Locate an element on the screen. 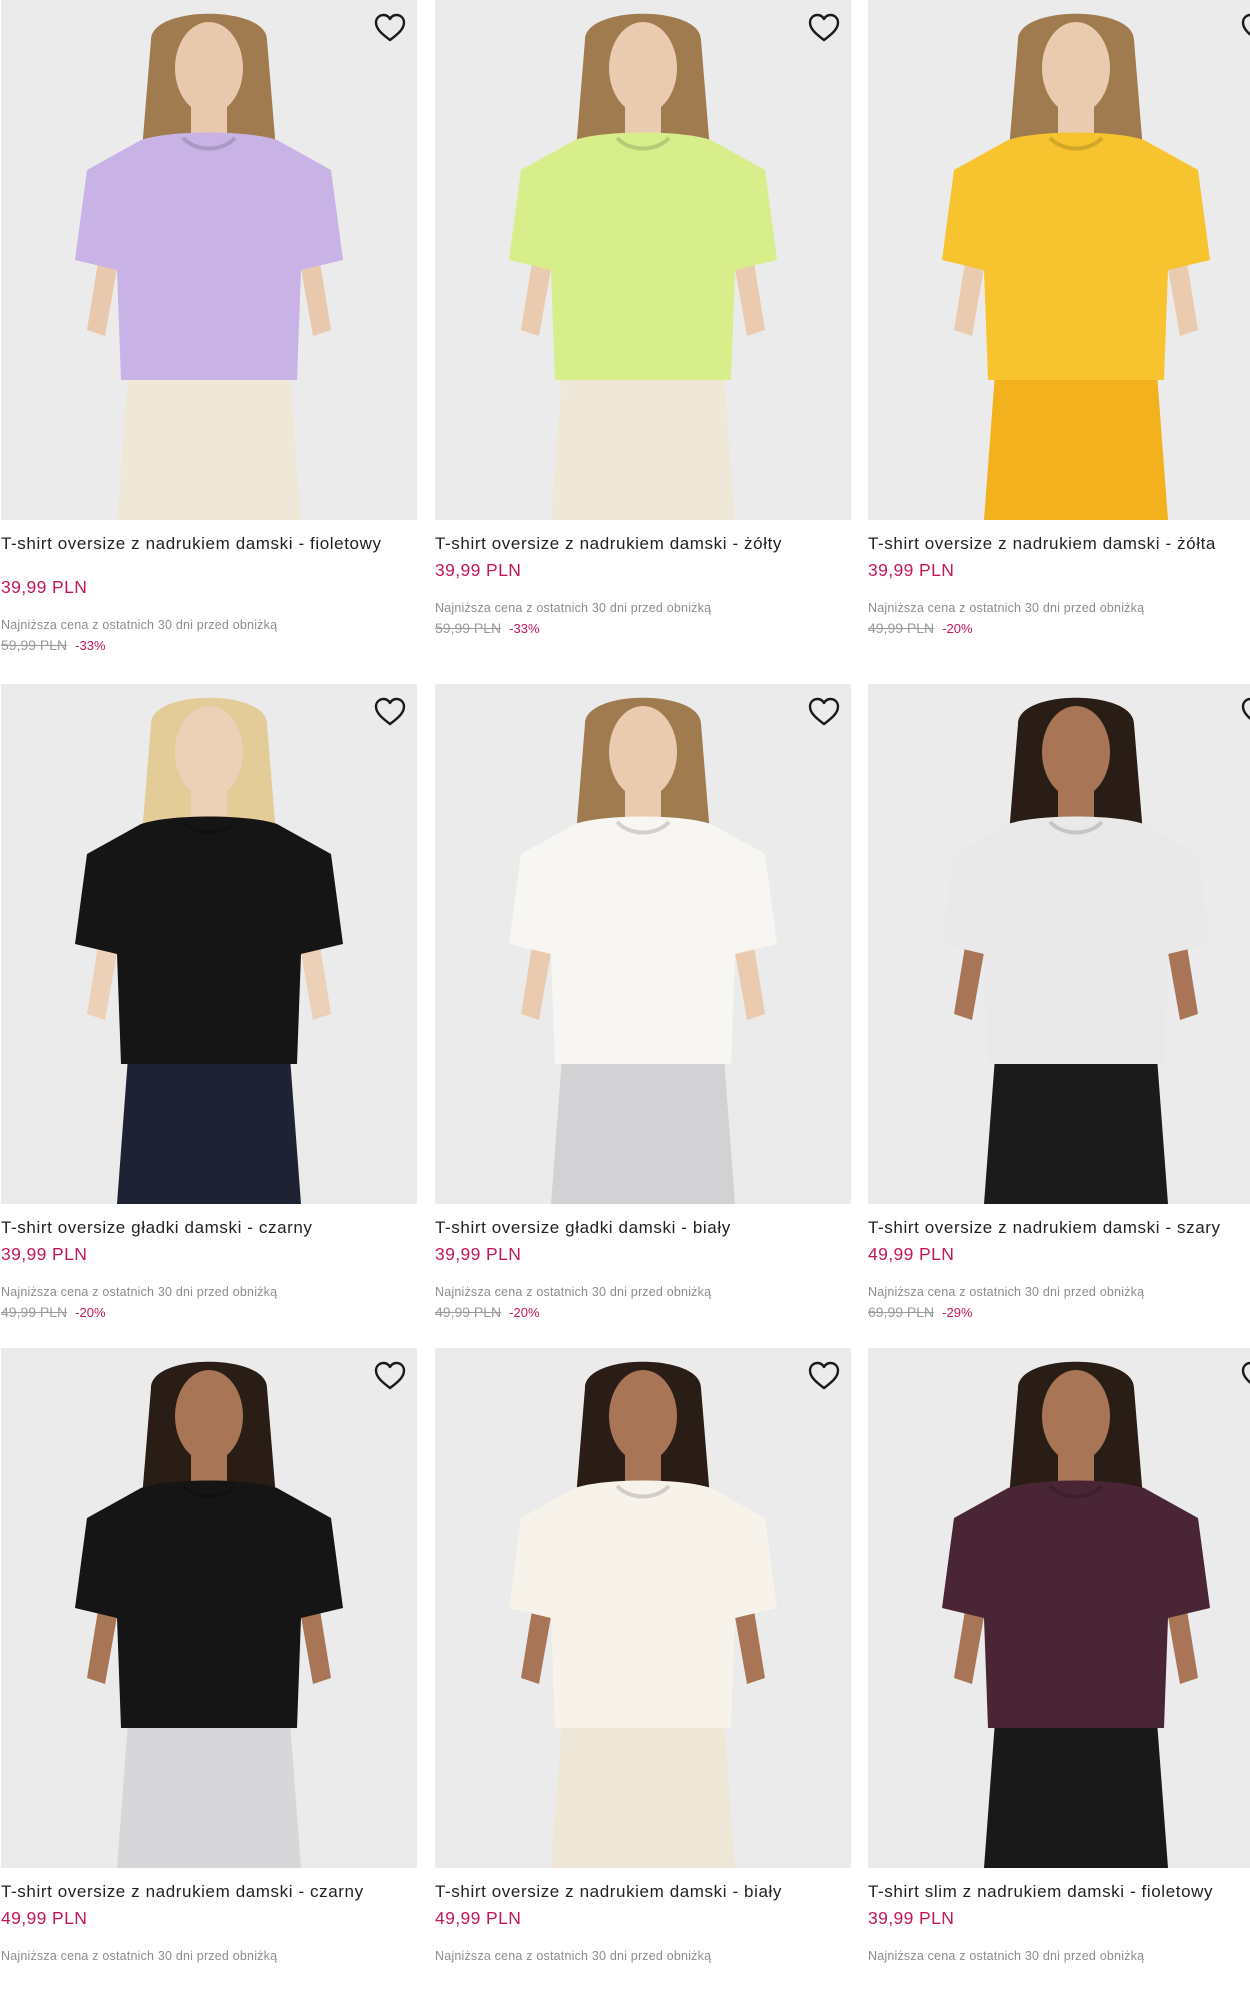 The width and height of the screenshot is (1250, 1998). old-price: 69,99 PLN is located at coordinates (901, 1312).